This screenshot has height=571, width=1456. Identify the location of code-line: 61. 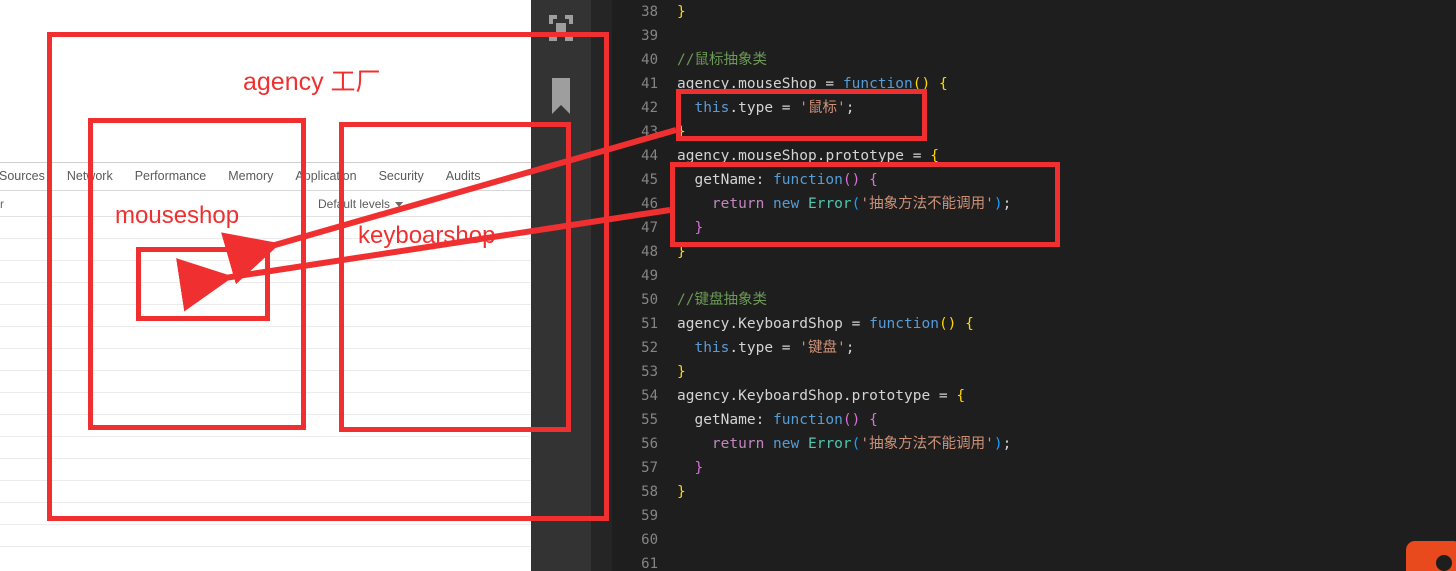
(1034, 561).